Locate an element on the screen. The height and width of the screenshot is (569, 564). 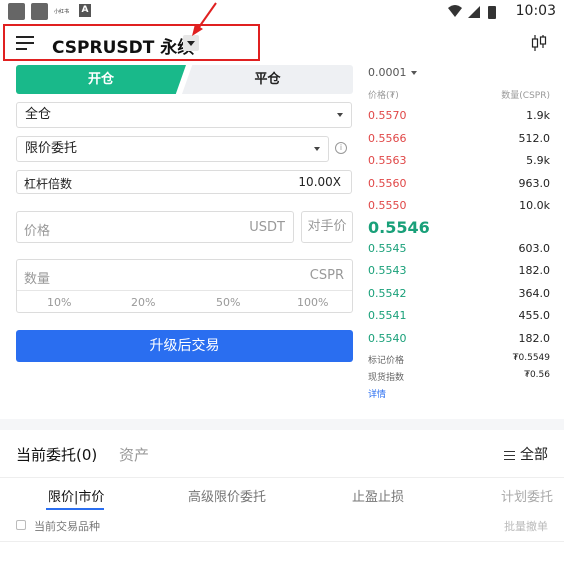
bid-row: 0.5542 364.0 is located at coordinates (459, 298).